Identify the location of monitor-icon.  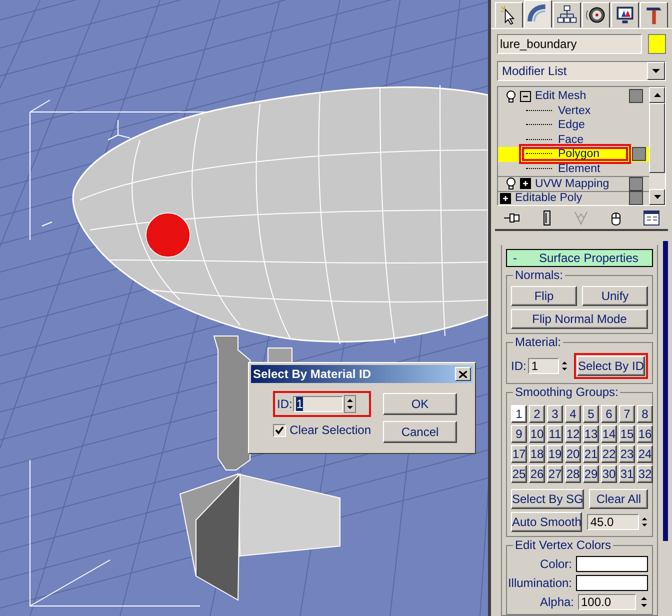
(625, 15).